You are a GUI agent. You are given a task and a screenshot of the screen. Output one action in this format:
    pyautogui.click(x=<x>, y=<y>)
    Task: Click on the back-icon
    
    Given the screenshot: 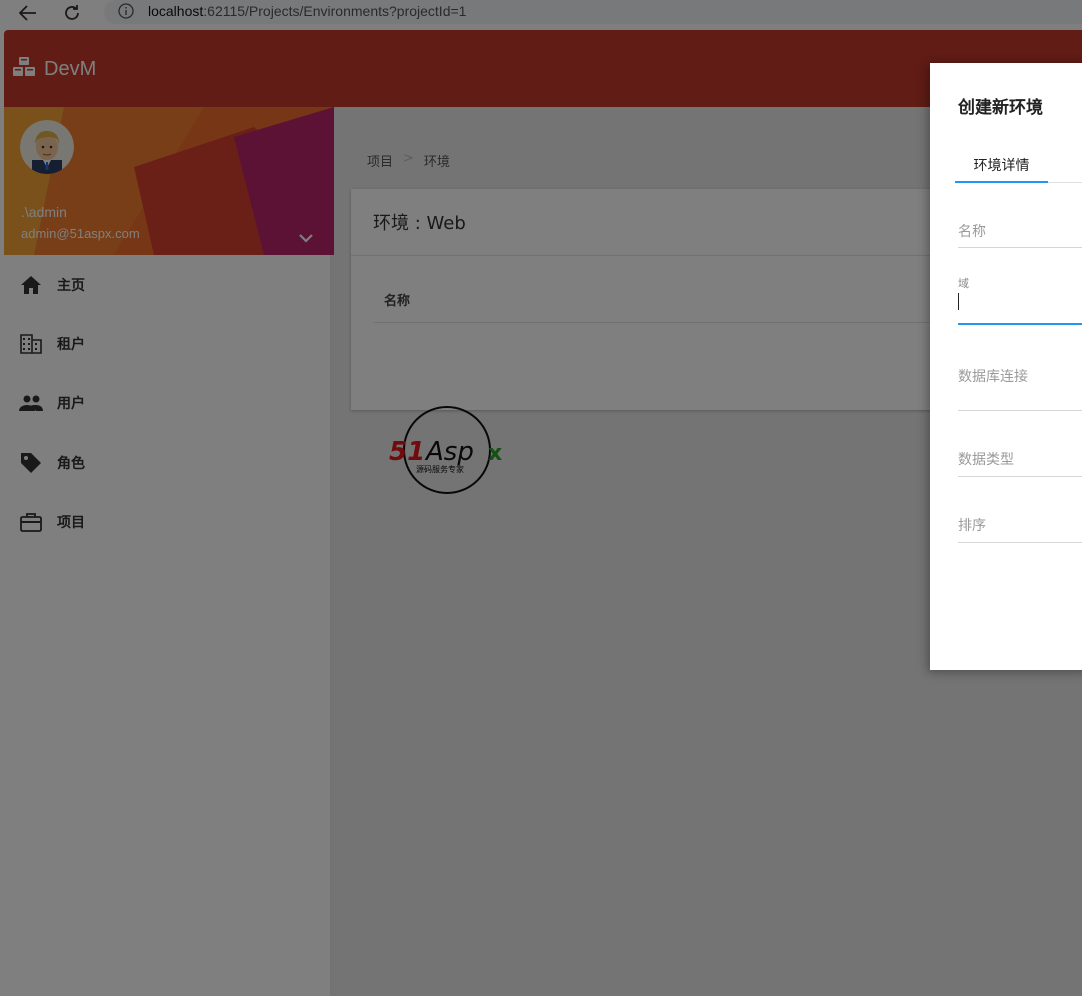 What is the action you would take?
    pyautogui.click(x=28, y=13)
    